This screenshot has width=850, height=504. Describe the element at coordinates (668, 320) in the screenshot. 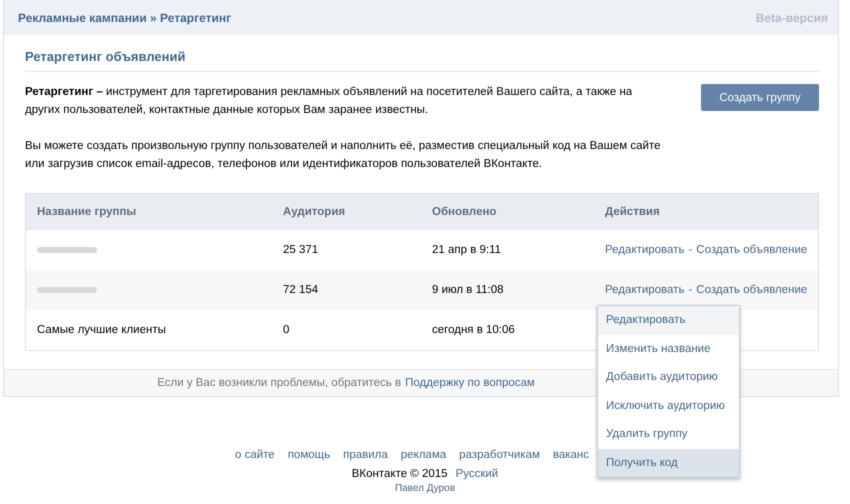

I see `menu-item: Редактировать` at that location.